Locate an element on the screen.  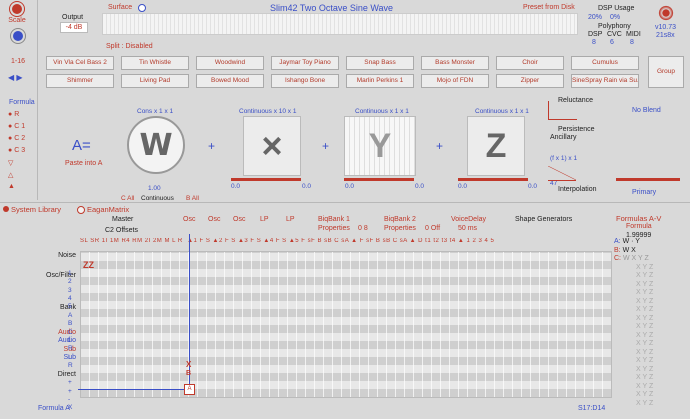
preset-button: Snap Bass is located at coordinates (380, 63).